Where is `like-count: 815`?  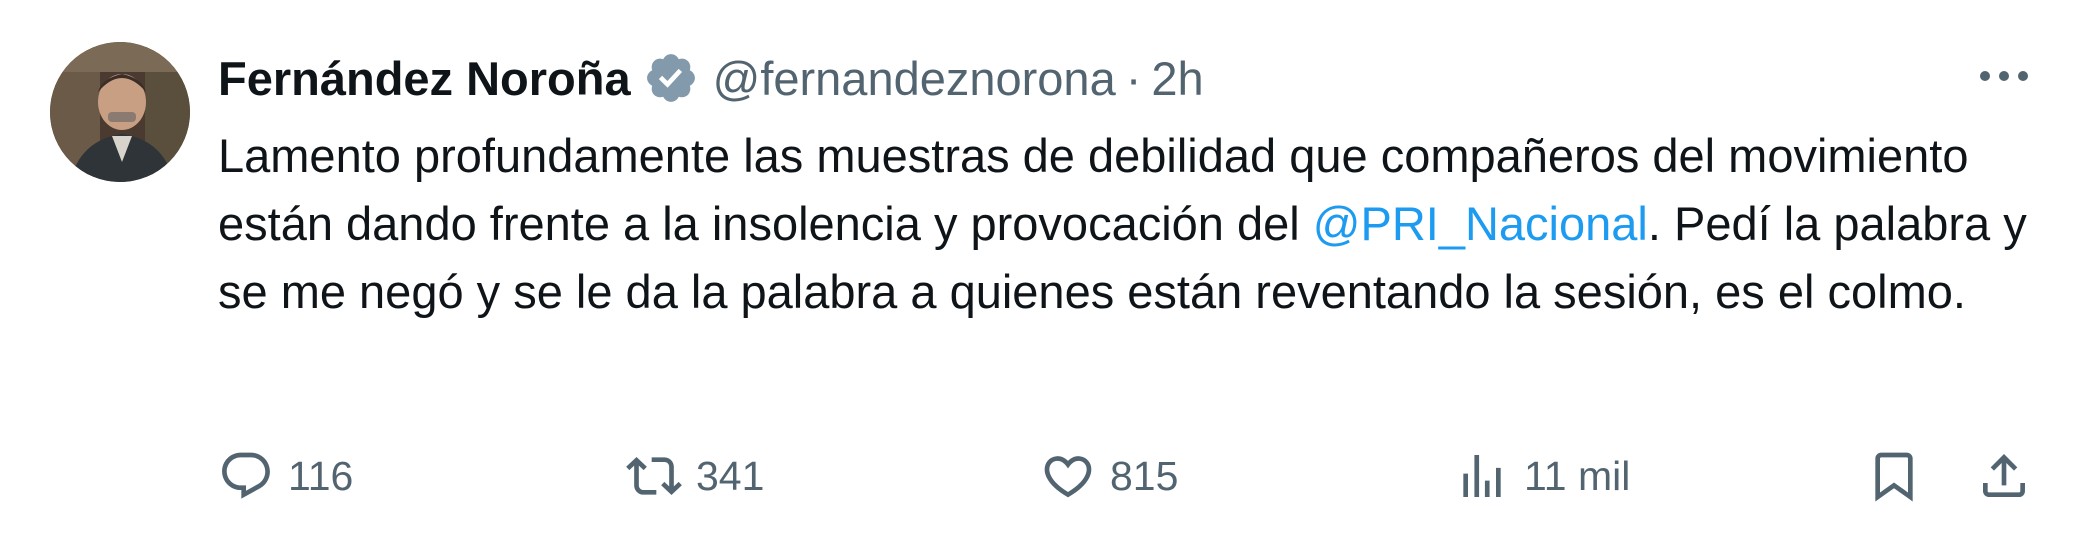 like-count: 815 is located at coordinates (1144, 475).